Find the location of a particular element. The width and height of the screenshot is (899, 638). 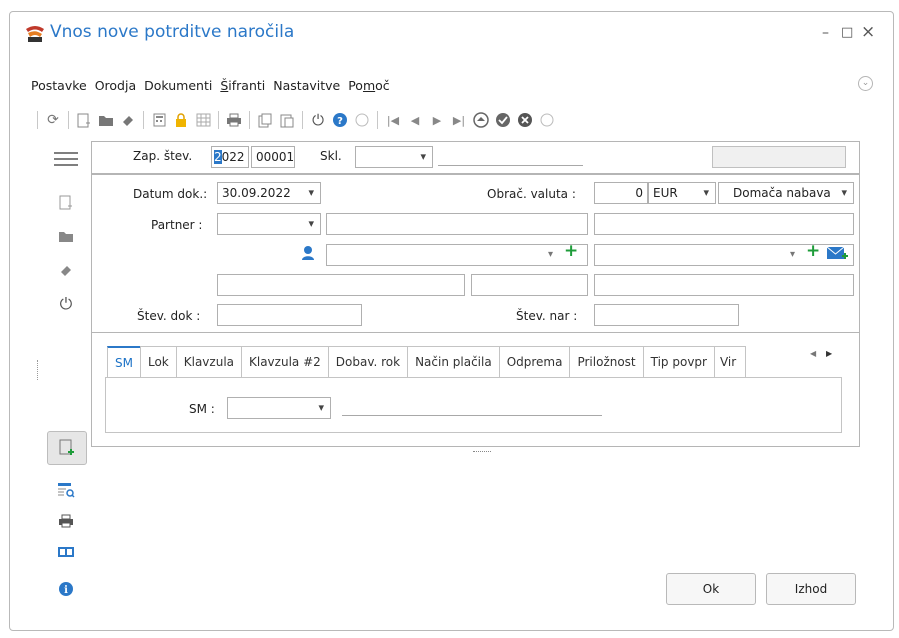

app-logo-icon is located at coordinates (35, 34).